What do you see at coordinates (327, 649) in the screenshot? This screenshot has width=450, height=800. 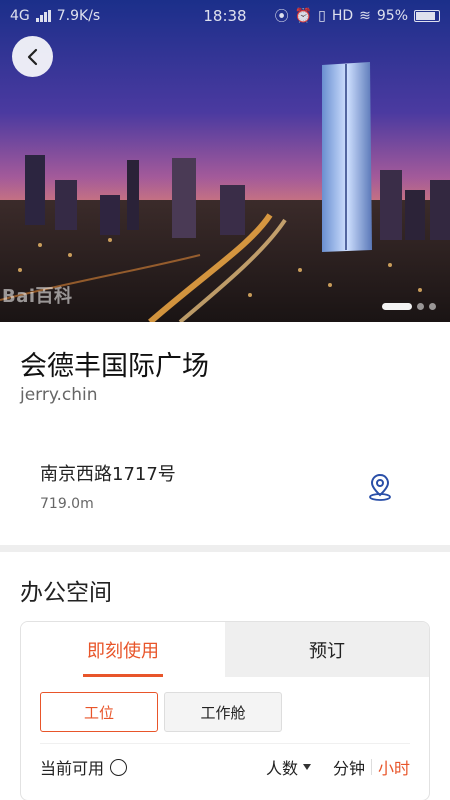 I see `tab-reserve: 预订` at bounding box center [327, 649].